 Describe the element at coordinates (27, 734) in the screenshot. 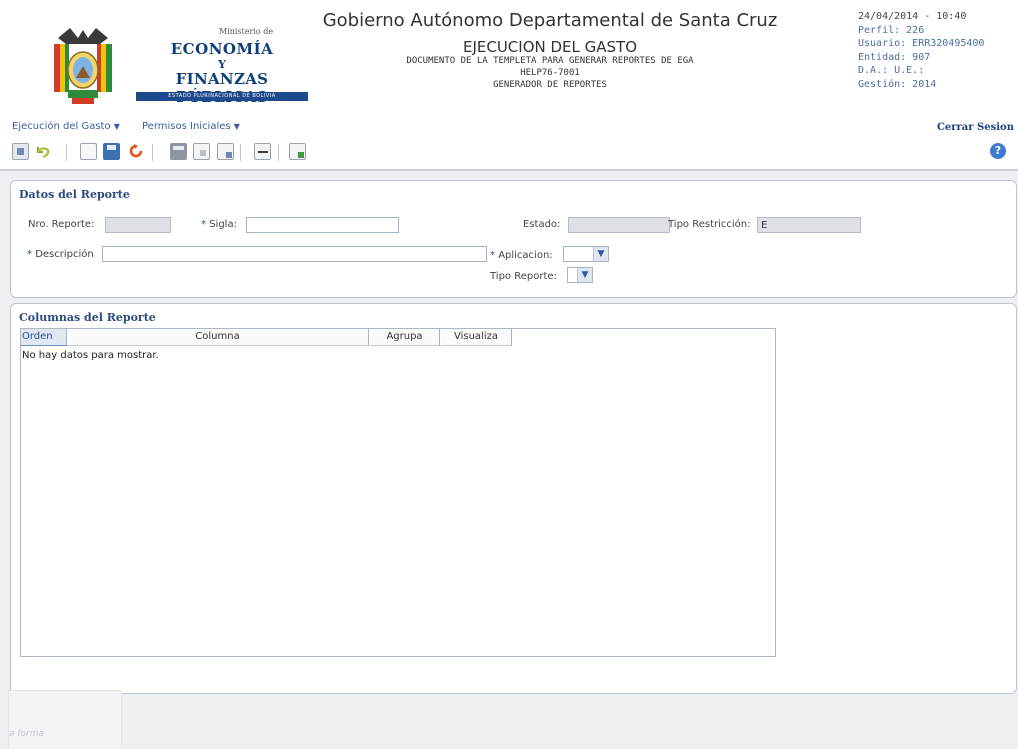

I see `ghost-text: a forma` at that location.